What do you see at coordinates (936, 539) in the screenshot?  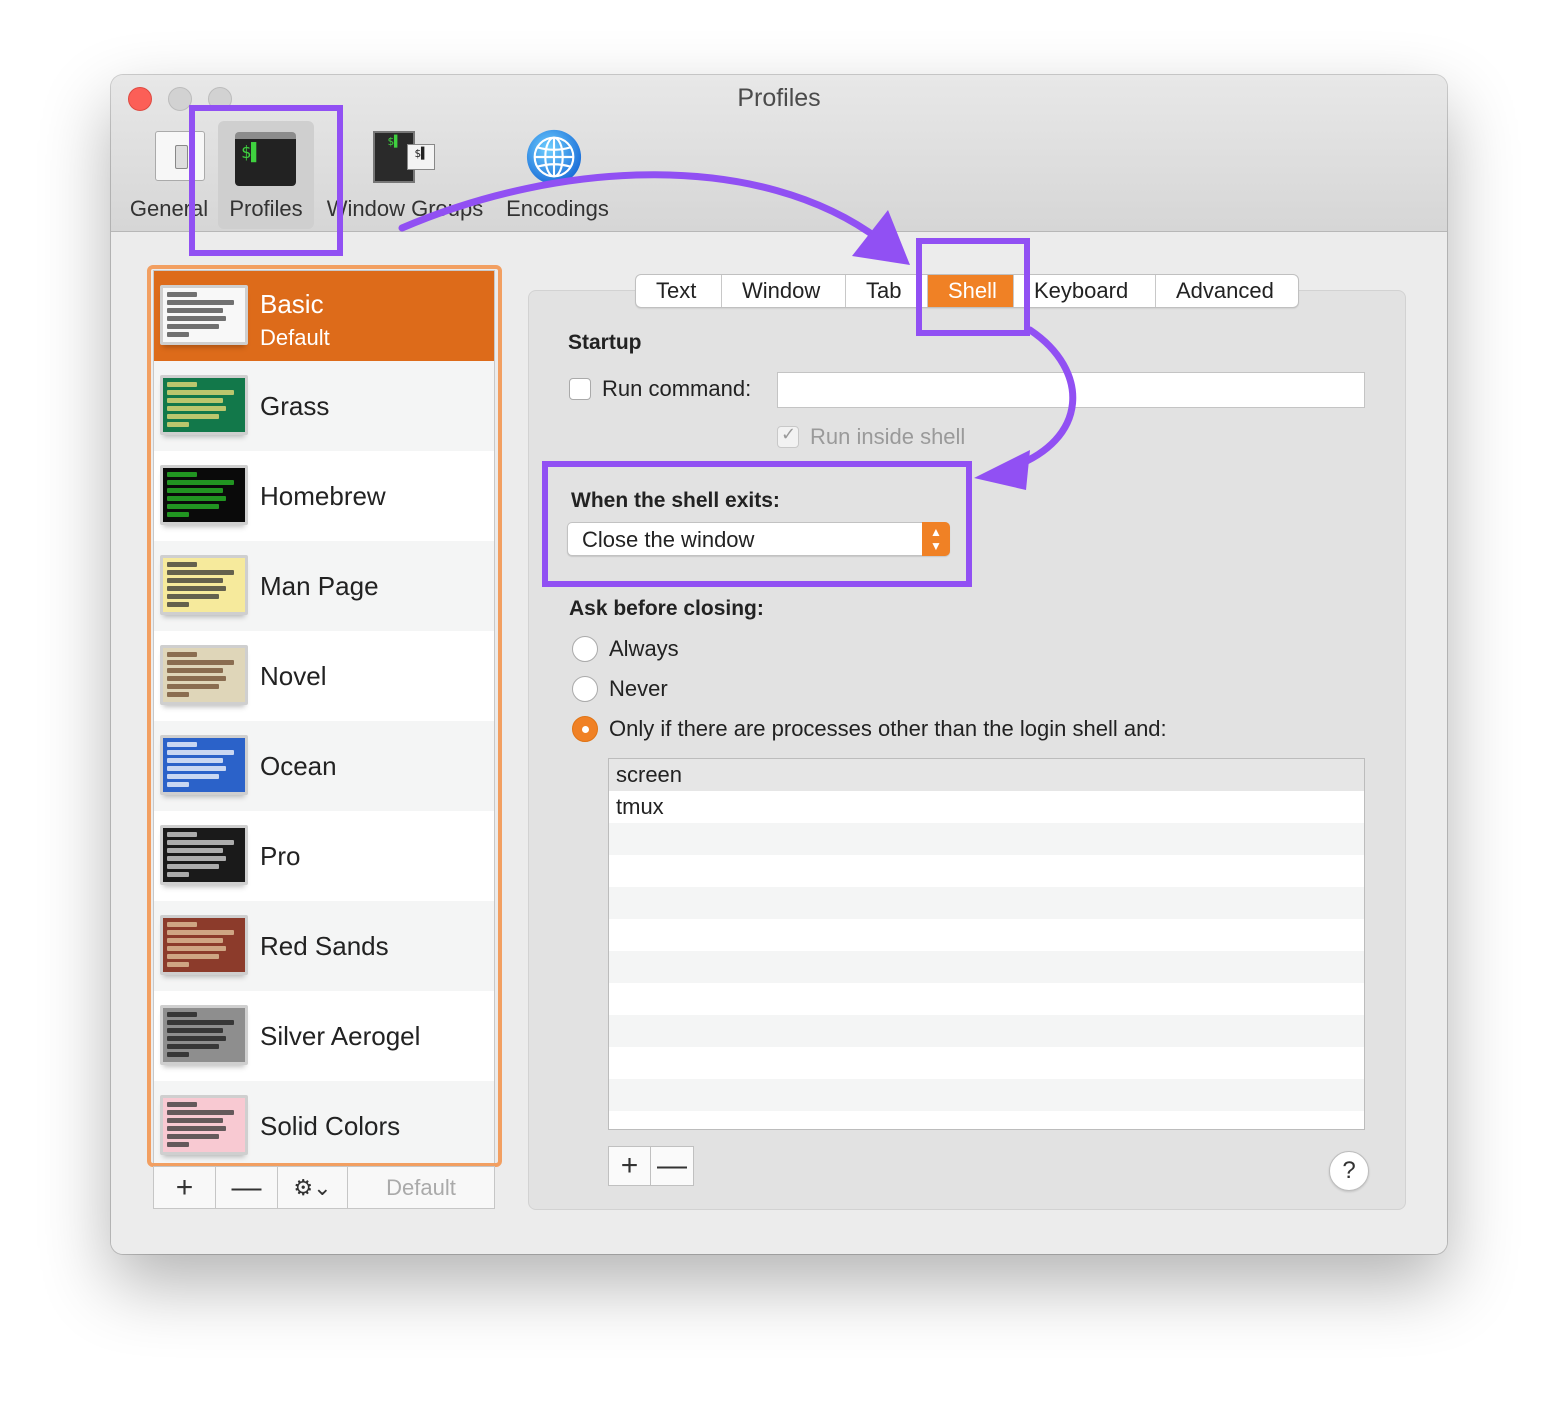 I see `chevron-updown-icon: ▲ ▼` at bounding box center [936, 539].